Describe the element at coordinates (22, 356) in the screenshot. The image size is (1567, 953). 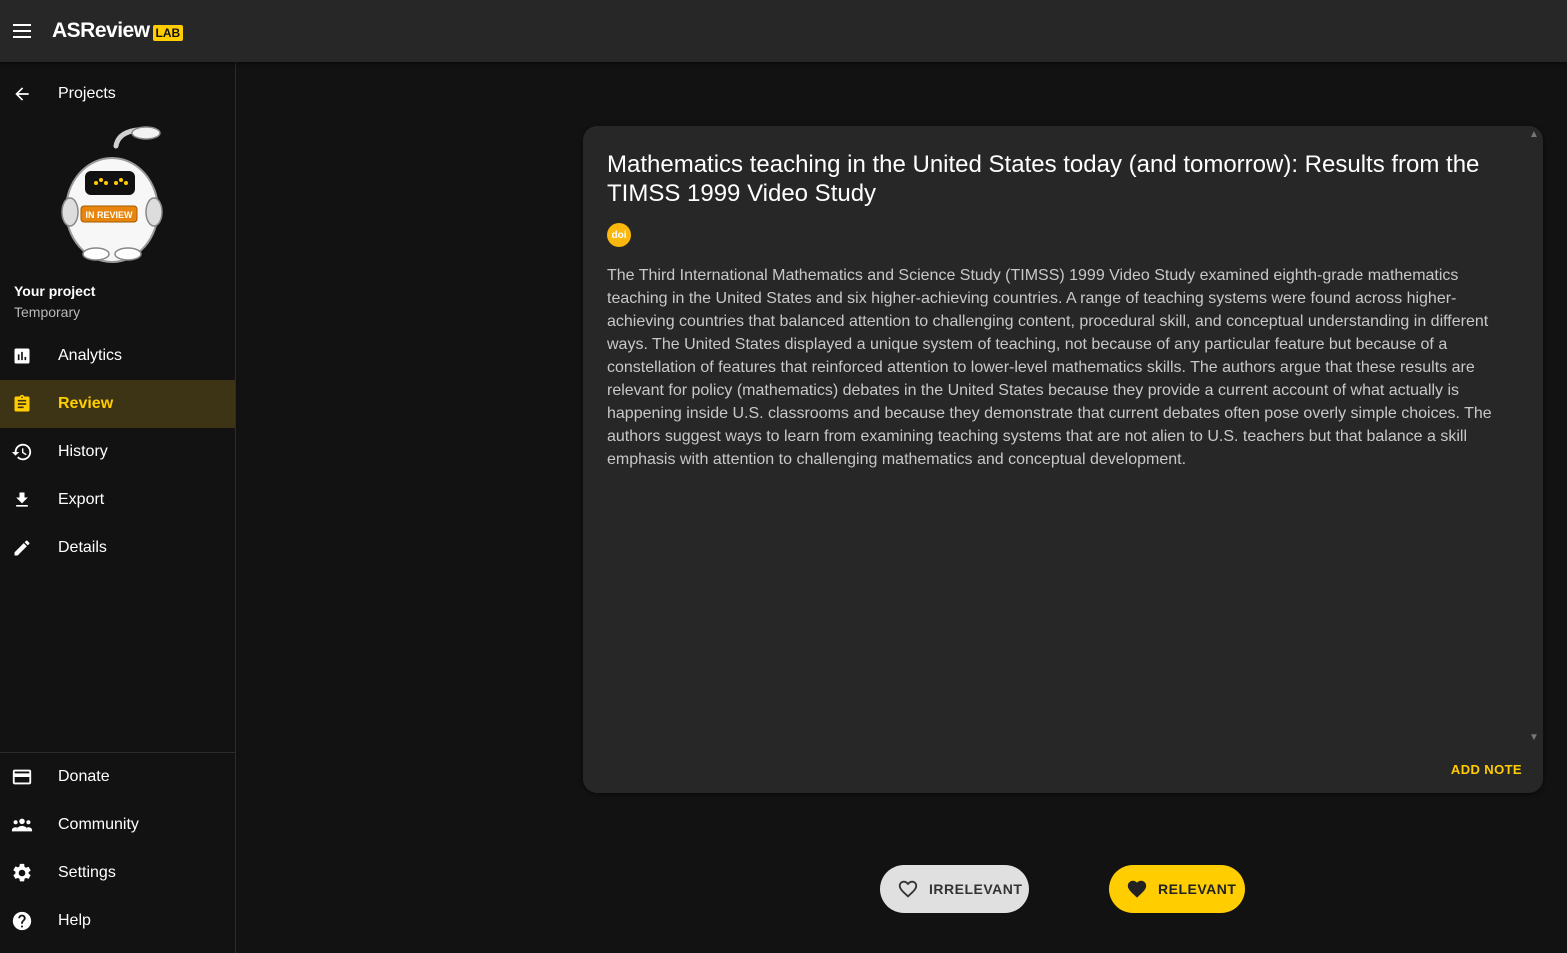
I see `analytics-icon` at that location.